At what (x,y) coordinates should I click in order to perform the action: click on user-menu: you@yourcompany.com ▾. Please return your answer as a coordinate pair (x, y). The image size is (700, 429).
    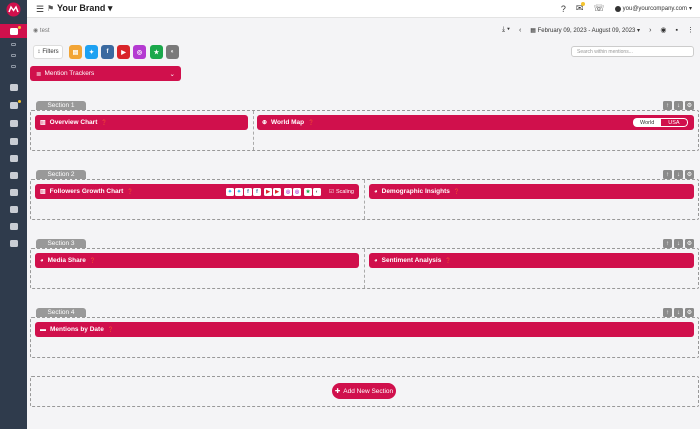
    Looking at the image, I should click on (653, 8).